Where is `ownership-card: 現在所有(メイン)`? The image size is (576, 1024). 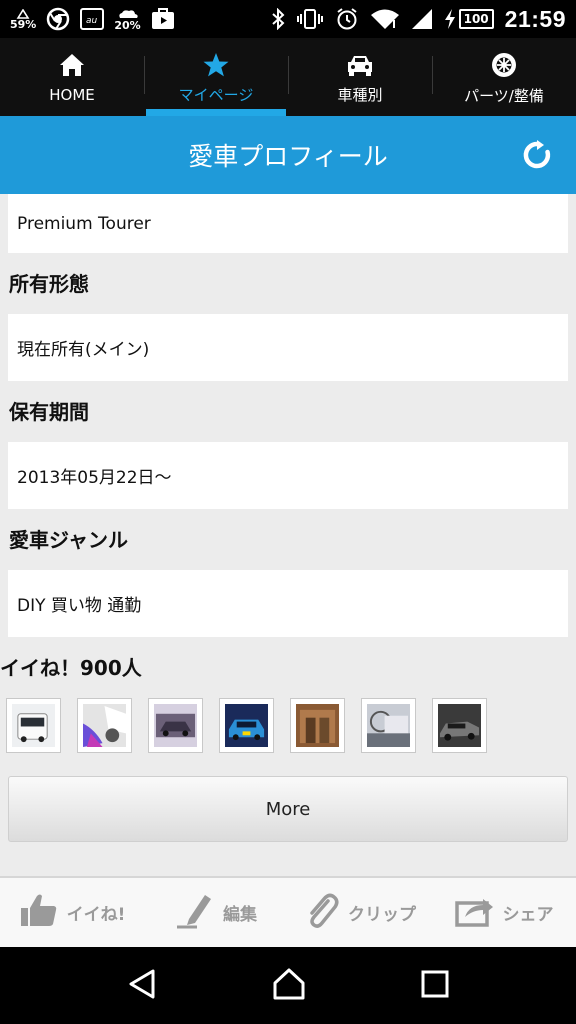 ownership-card: 現在所有(メイン) is located at coordinates (288, 347).